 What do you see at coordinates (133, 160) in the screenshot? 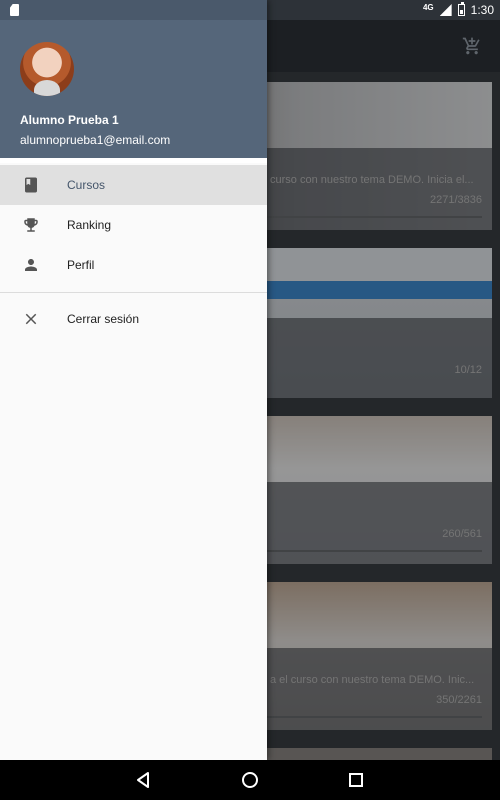
I see `header-divider` at bounding box center [133, 160].